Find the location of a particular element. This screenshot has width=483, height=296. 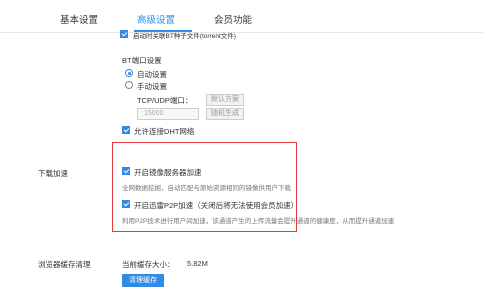

highlight-box is located at coordinates (204, 187).